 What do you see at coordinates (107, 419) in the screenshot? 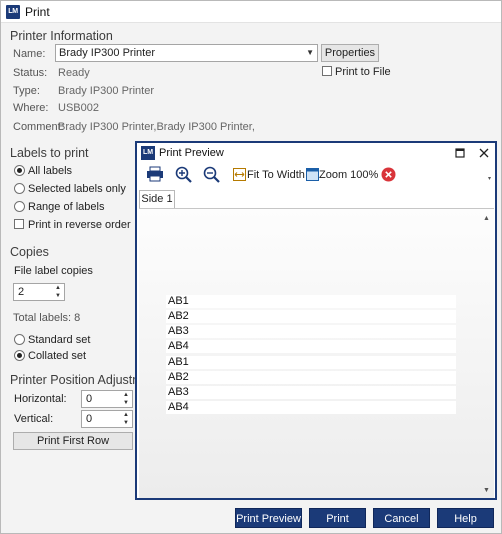
I see `vertical-stepper: 0 ▲ ▼` at bounding box center [107, 419].